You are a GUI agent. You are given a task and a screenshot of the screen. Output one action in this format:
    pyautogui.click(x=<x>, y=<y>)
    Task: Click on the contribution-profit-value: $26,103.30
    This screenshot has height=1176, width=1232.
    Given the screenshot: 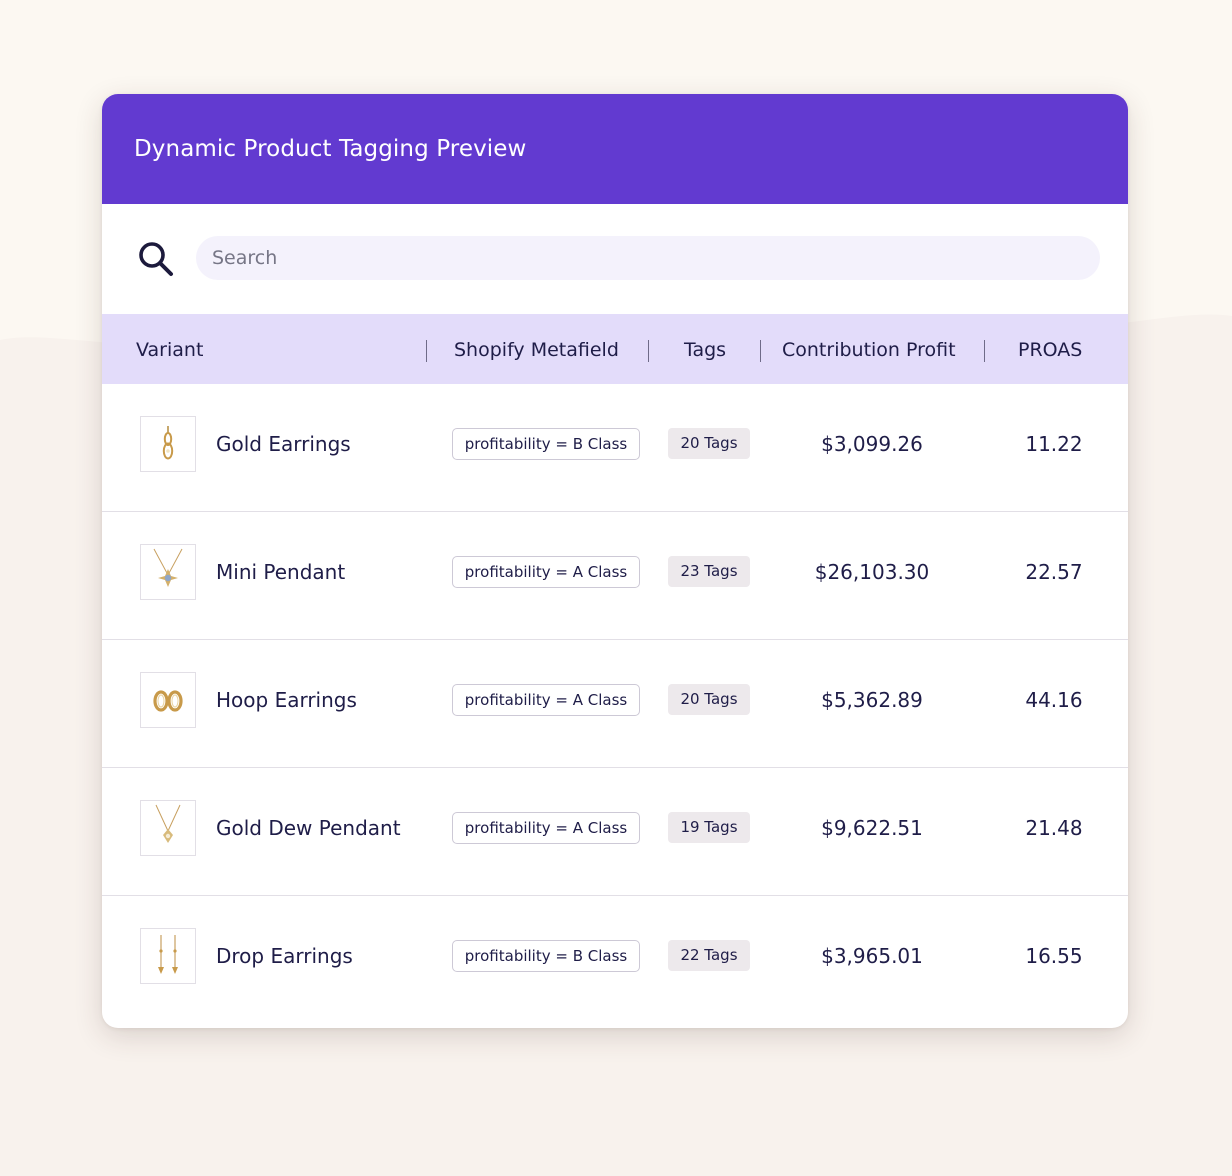 What is the action you would take?
    pyautogui.click(x=872, y=572)
    